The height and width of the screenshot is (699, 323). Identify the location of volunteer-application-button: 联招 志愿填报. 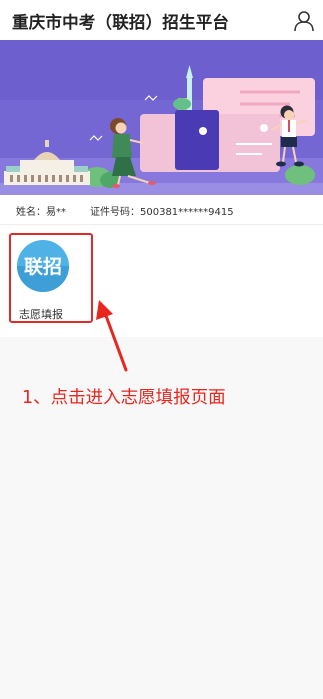
(51, 278).